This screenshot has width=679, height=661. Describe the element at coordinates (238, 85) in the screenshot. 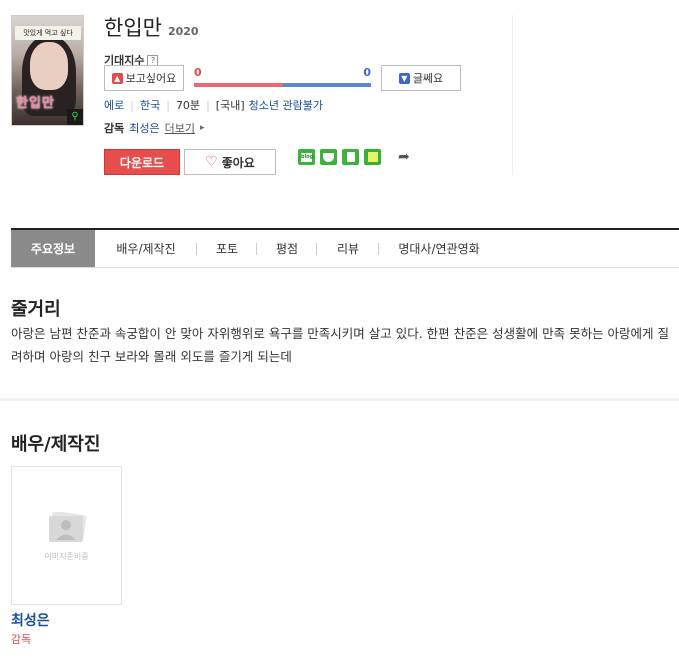

I see `want-bar-fill` at that location.